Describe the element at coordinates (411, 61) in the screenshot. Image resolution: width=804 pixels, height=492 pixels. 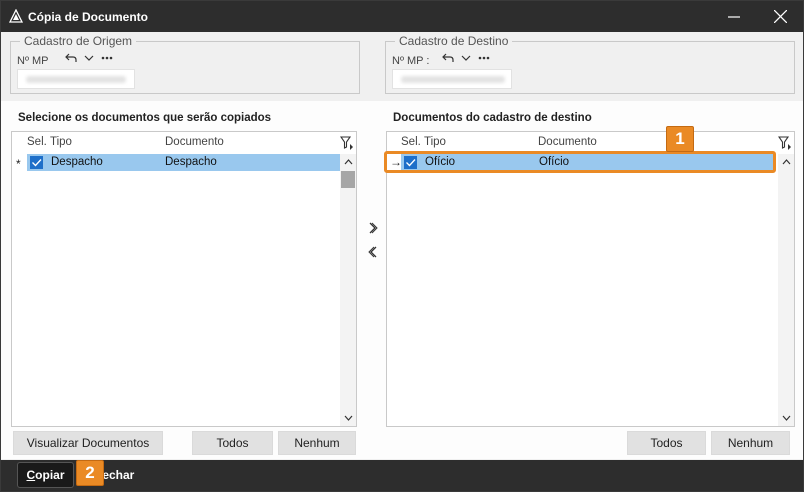
I see `destination-mp-label: Nº MP :` at that location.